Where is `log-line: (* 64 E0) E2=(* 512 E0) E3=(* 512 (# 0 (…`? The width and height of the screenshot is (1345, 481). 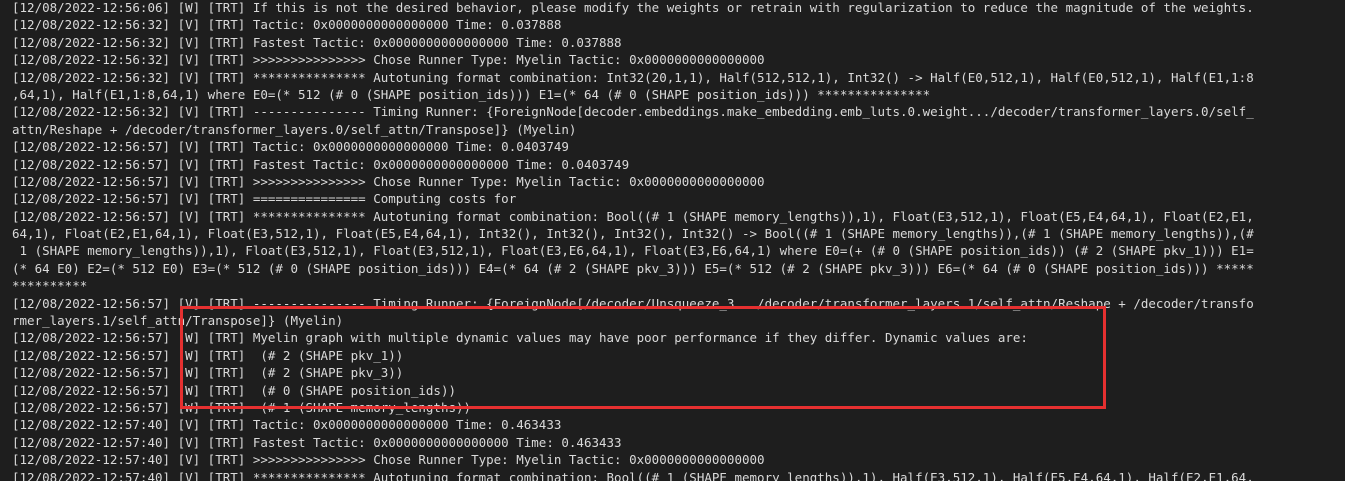 log-line: (* 64 E0) E2=(* 512 E0) E3=(* 512 (# 0 (… is located at coordinates (633, 268).